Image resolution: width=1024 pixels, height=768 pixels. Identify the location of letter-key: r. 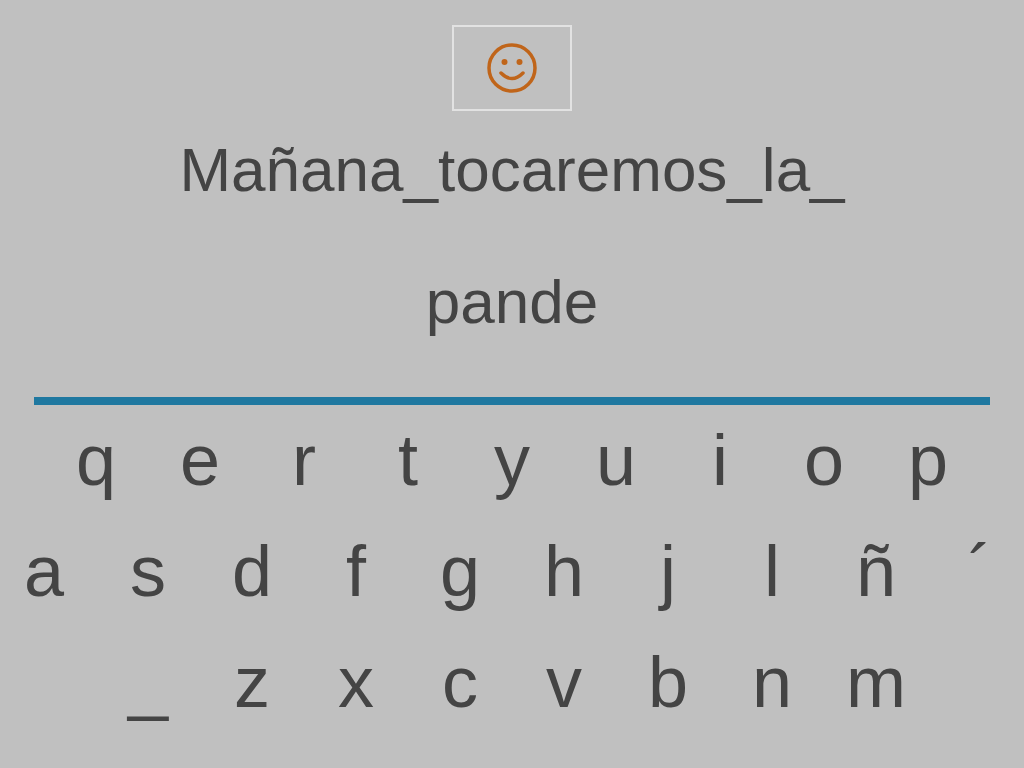
(304, 460).